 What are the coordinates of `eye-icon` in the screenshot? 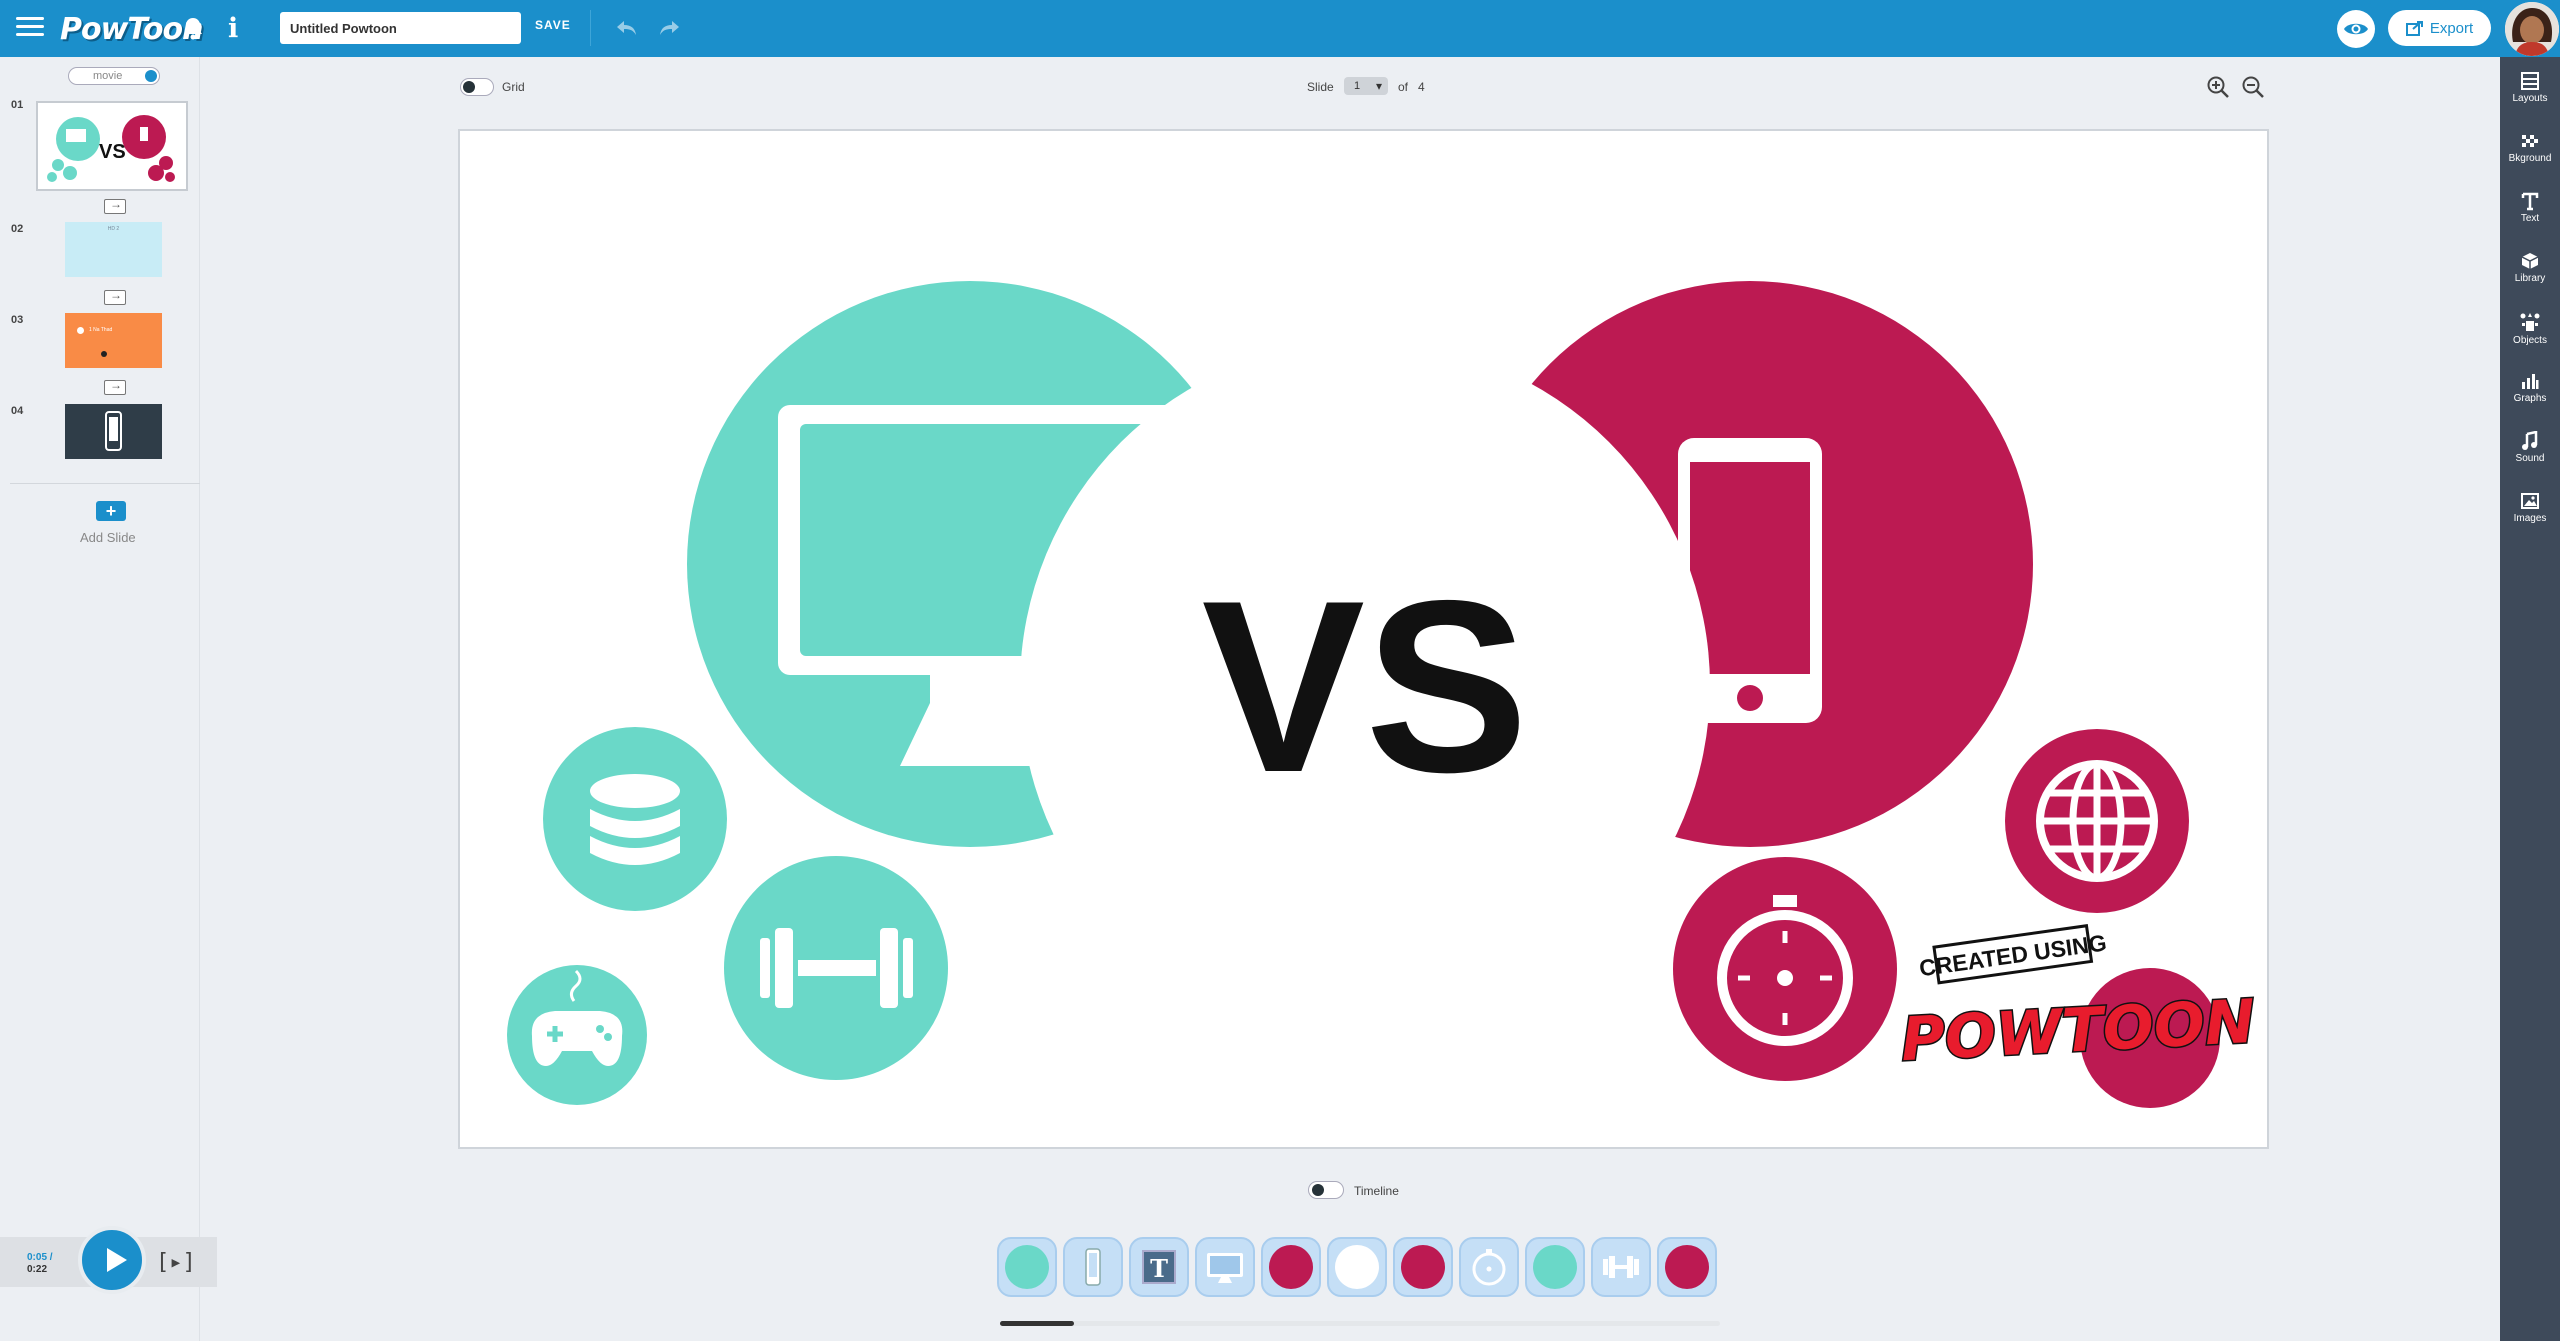 It's located at (2356, 29).